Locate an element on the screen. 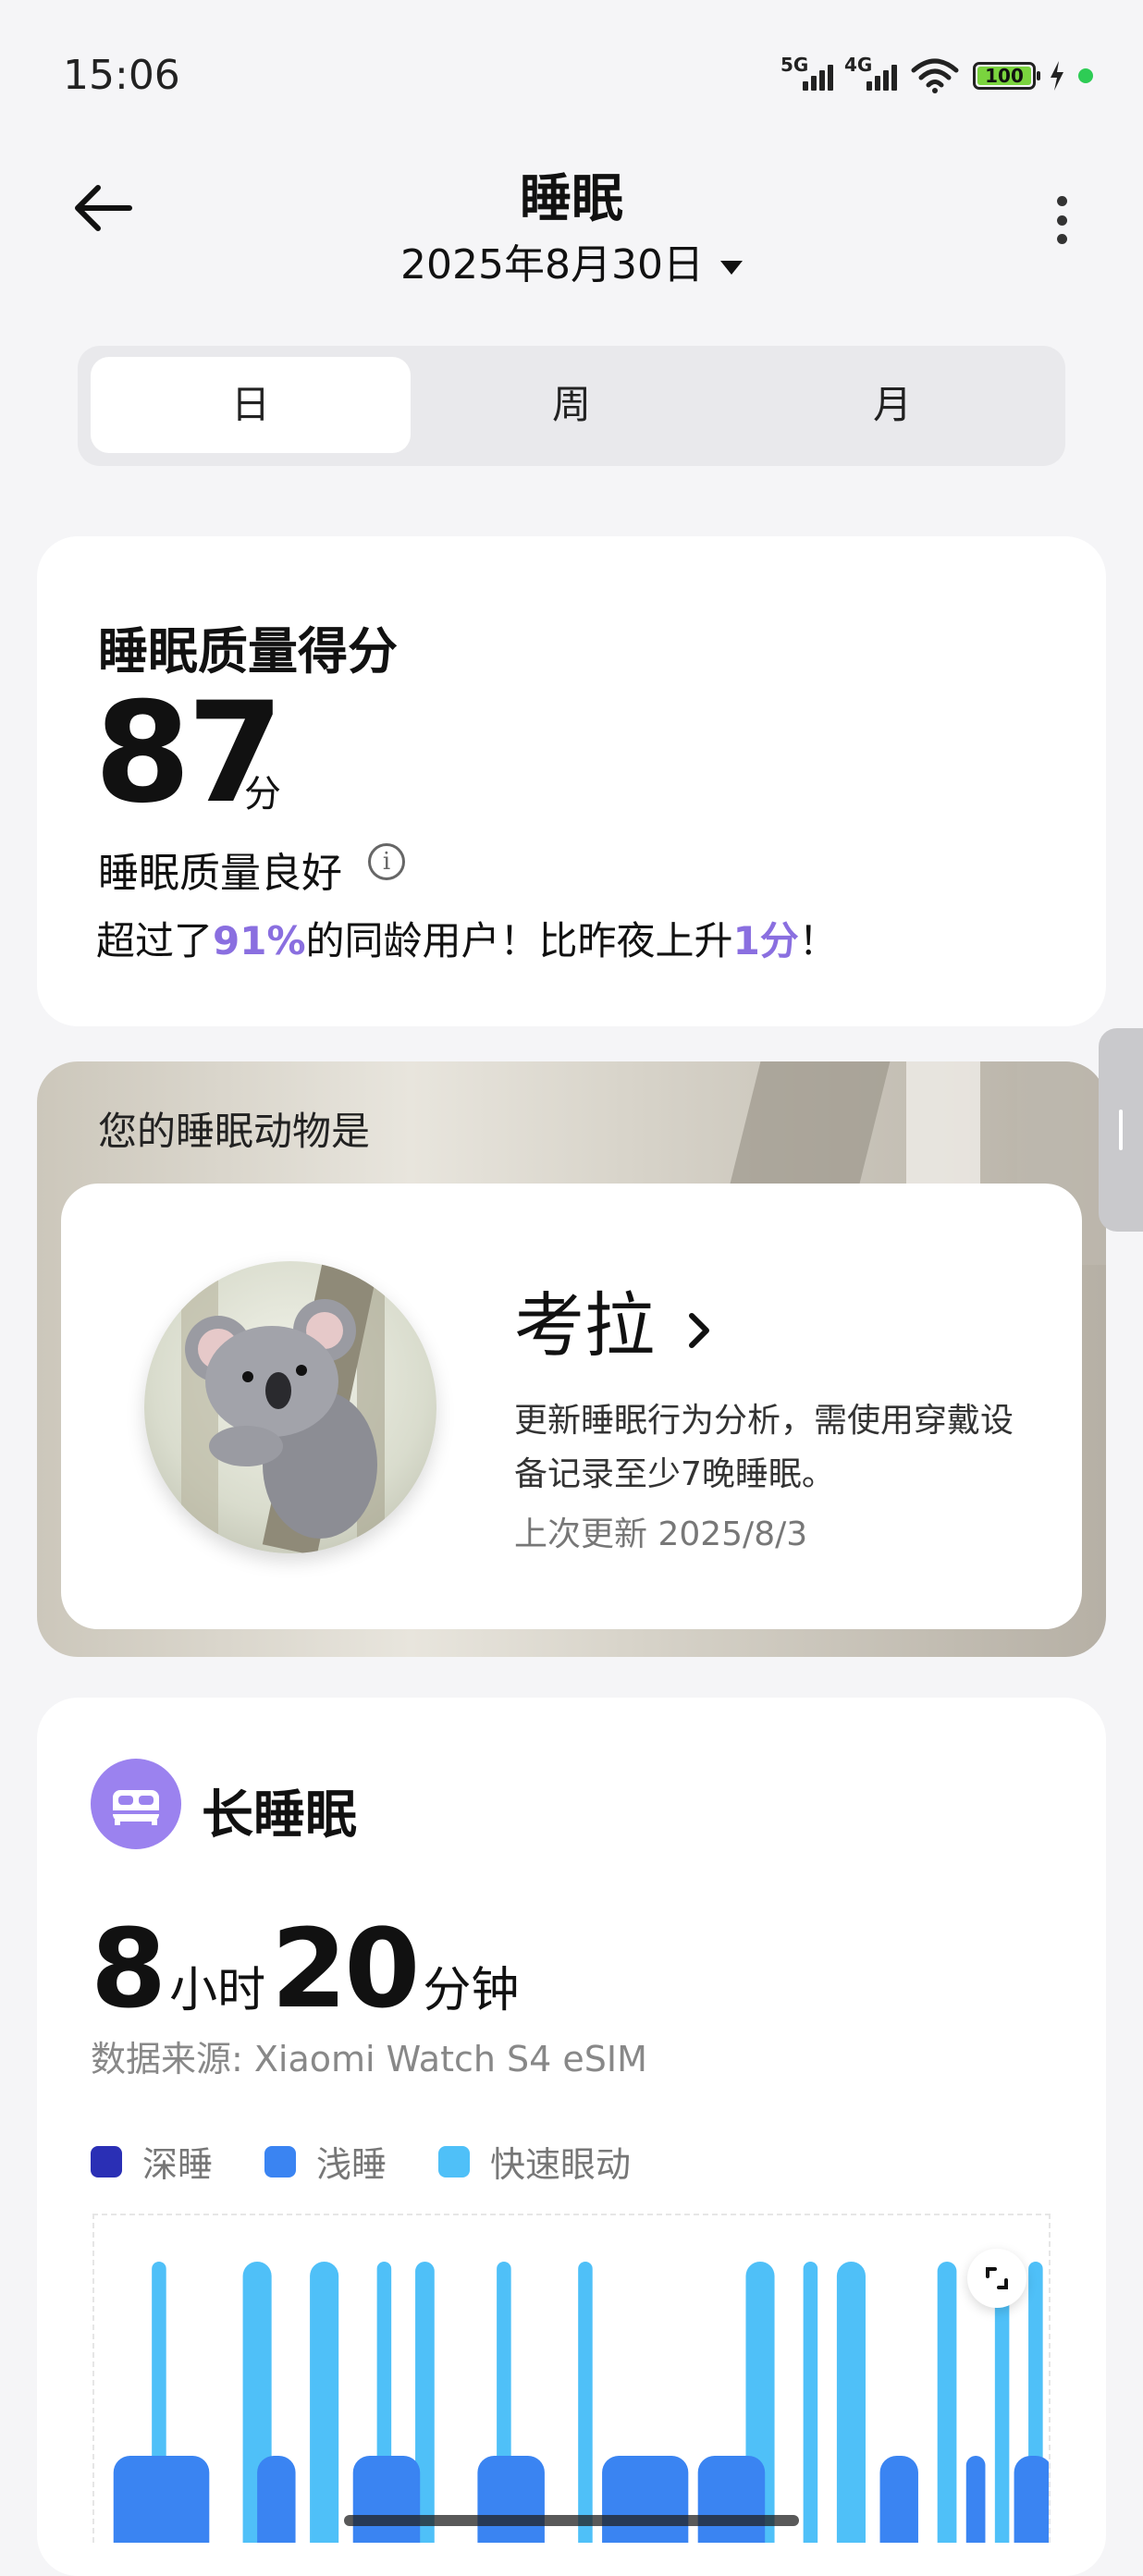  date-label: 2025年8月30日 is located at coordinates (552, 264).